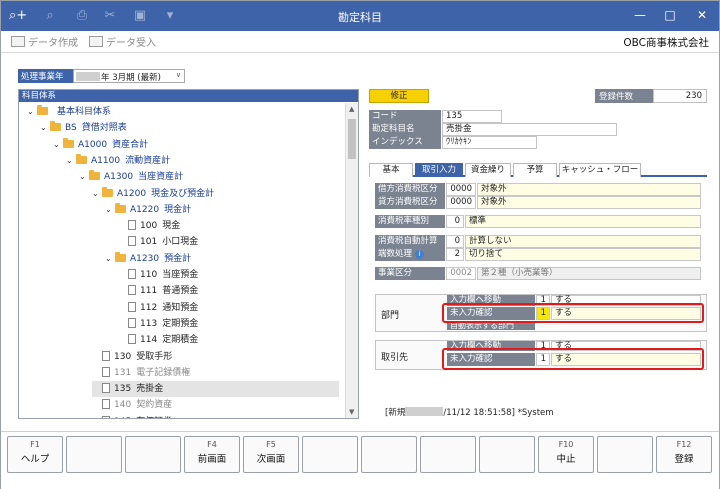 The width and height of the screenshot is (720, 489). What do you see at coordinates (271, 454) in the screenshot?
I see `function-key-f5: F5 次画面` at bounding box center [271, 454].